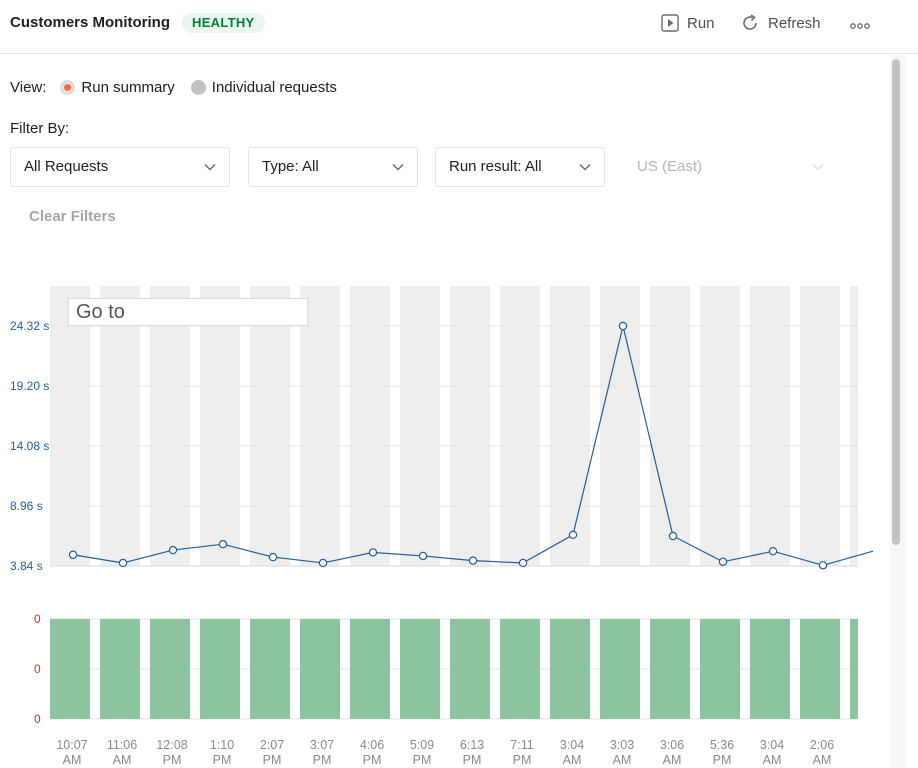 The width and height of the screenshot is (918, 768). Describe the element at coordinates (701, 23) in the screenshot. I see `run-label: Run` at that location.